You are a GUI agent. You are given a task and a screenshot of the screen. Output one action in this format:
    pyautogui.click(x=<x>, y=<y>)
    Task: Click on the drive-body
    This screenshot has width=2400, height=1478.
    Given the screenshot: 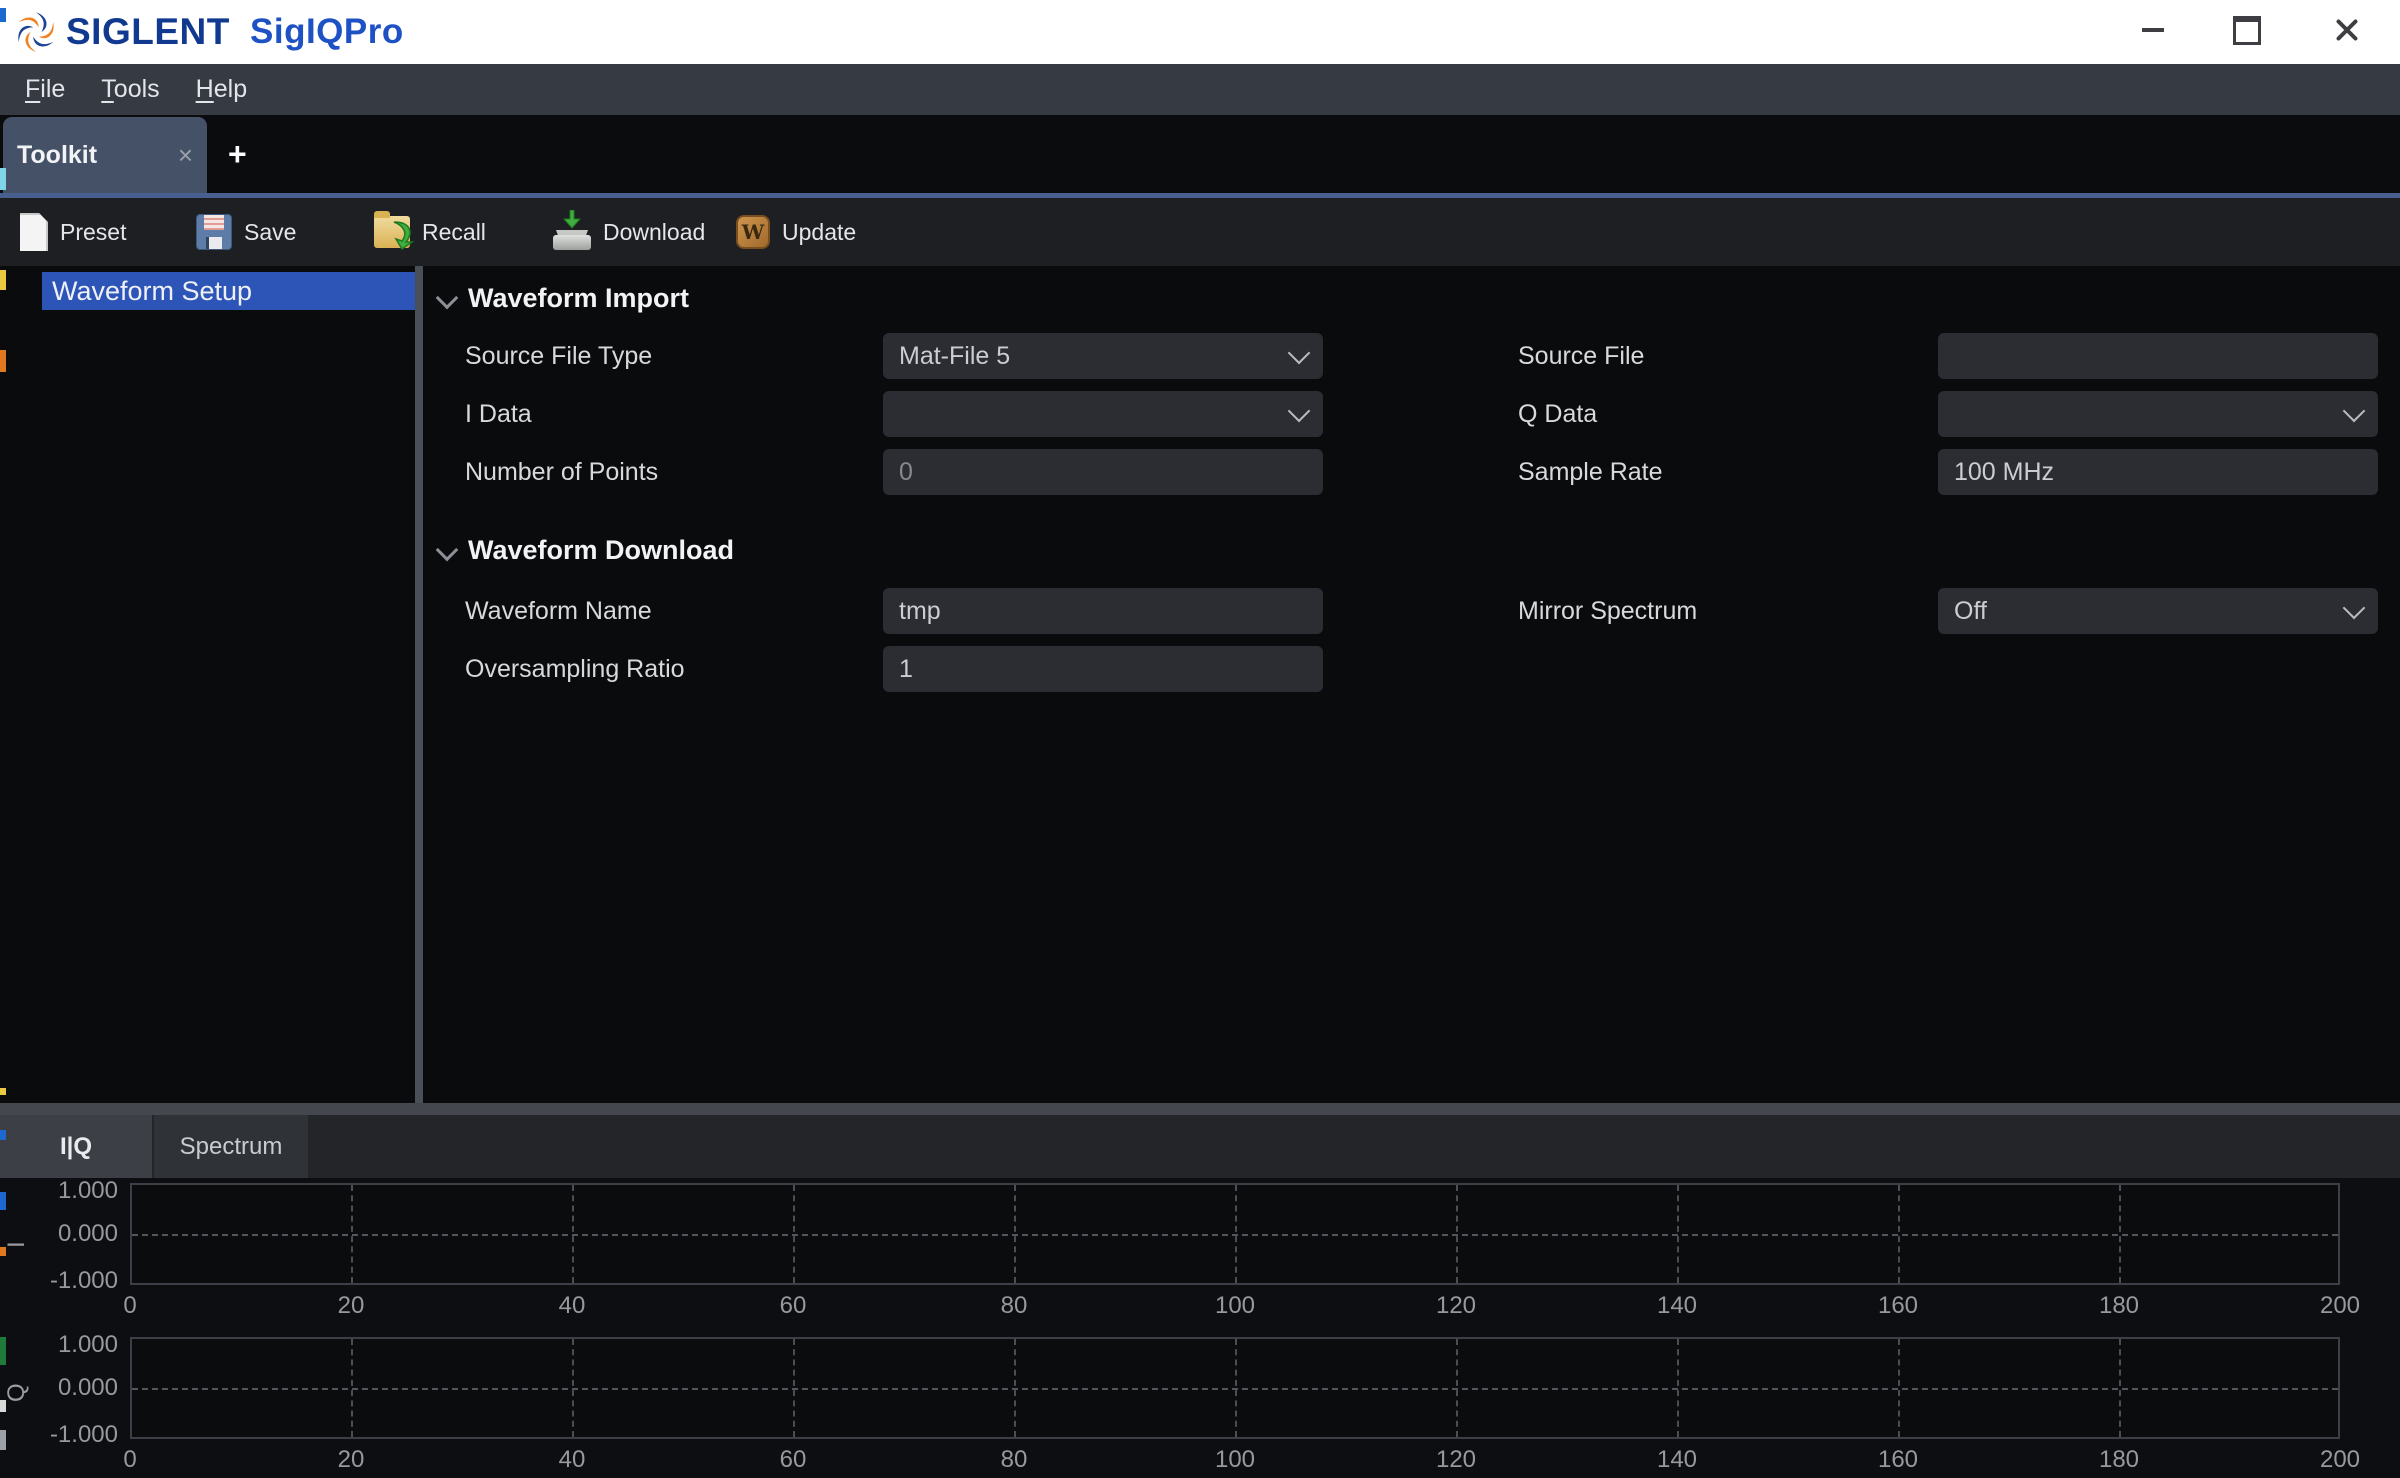 What is the action you would take?
    pyautogui.click(x=572, y=242)
    